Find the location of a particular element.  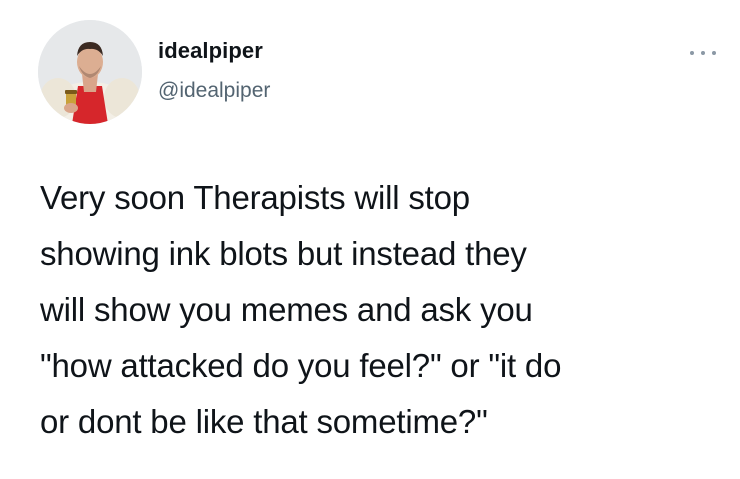

author-handle: @idealpiper is located at coordinates (214, 91).